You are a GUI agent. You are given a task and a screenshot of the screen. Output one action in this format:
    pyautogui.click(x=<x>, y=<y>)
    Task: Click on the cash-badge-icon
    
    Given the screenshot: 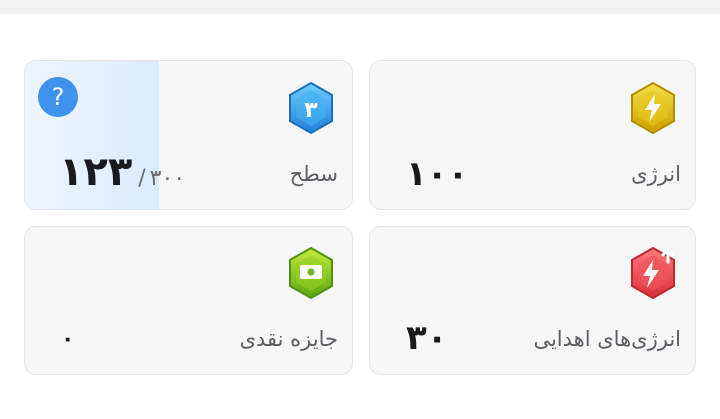 What is the action you would take?
    pyautogui.click(x=311, y=273)
    